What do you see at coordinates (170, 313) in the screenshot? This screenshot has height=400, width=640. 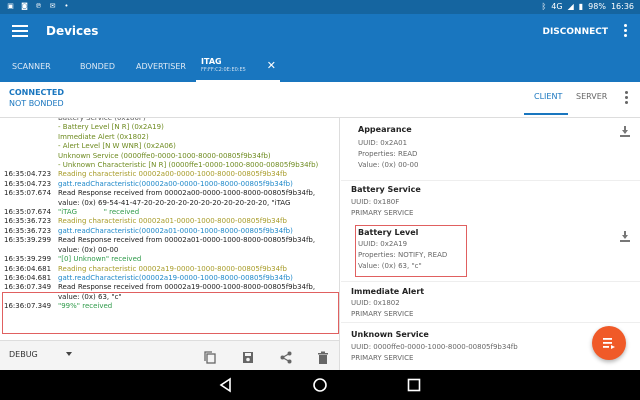 I see `log-highlight-box` at bounding box center [170, 313].